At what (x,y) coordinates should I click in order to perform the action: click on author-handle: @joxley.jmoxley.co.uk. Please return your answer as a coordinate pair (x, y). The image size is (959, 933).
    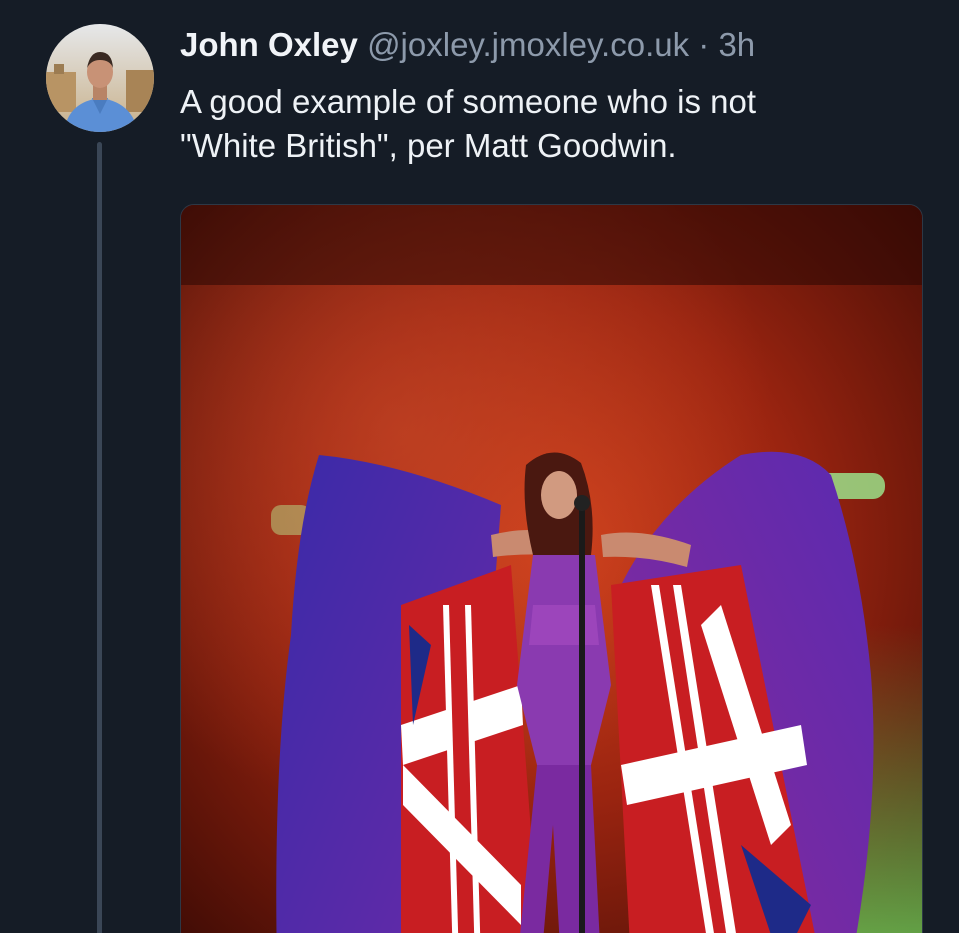
    Looking at the image, I should click on (528, 44).